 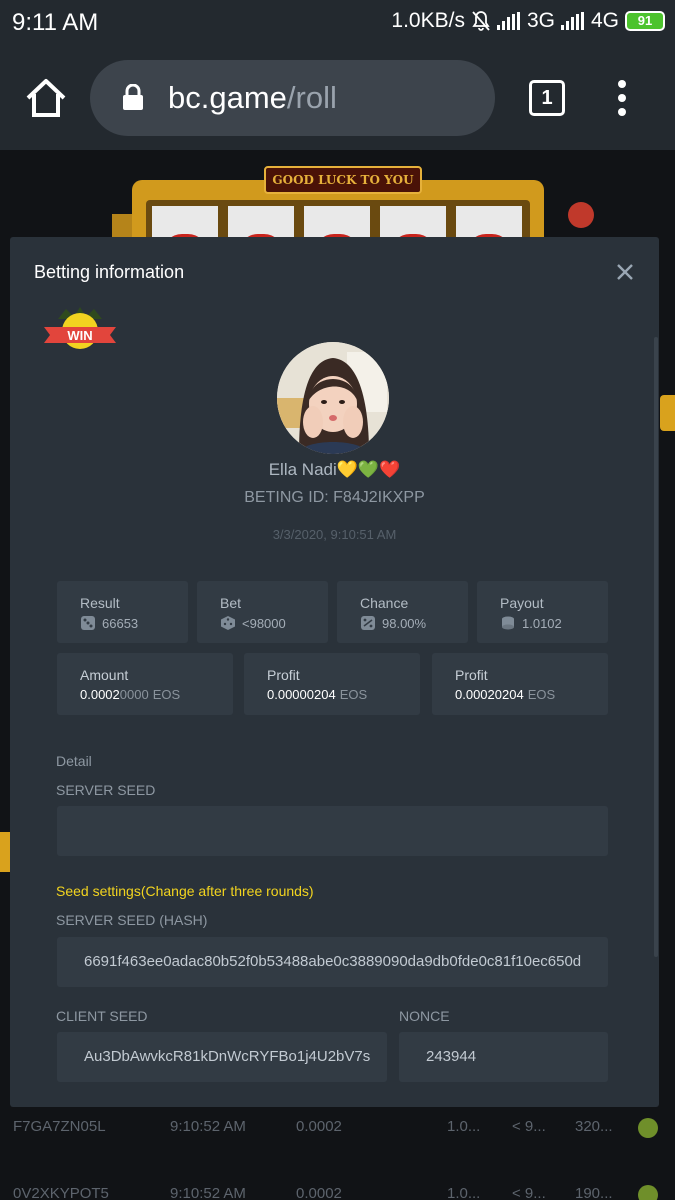 I want to click on seed-settings-link: Seed settings(Change after three rounds), so click(x=185, y=891).